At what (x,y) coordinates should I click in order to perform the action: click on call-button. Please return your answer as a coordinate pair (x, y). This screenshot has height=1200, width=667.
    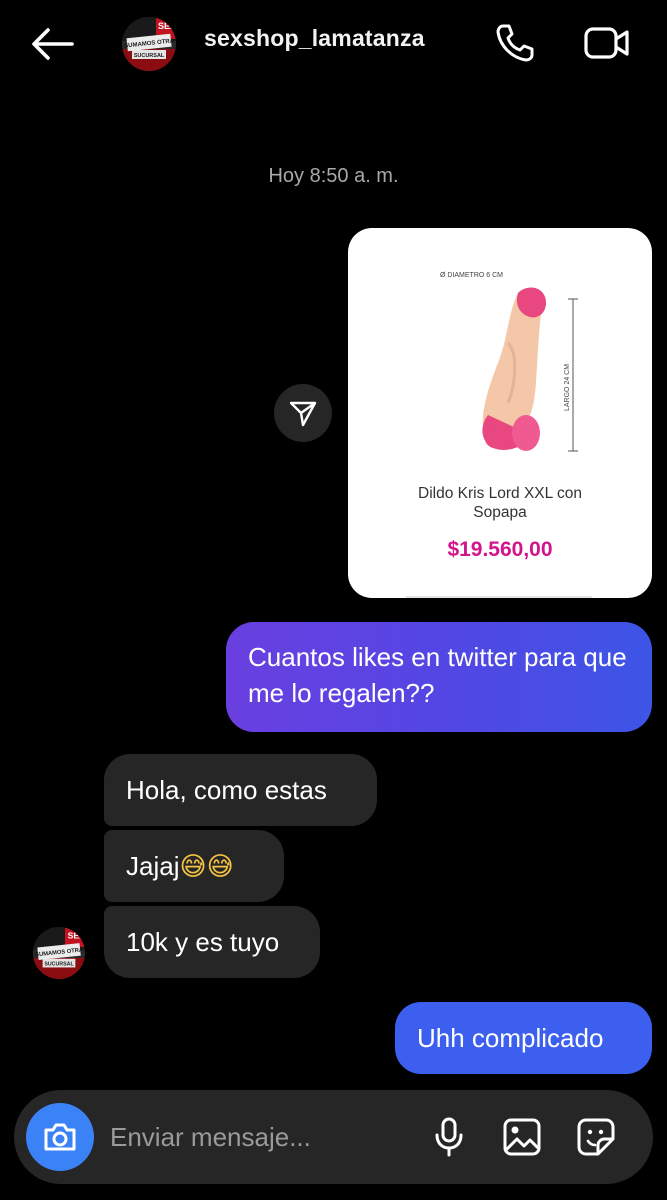
    Looking at the image, I should click on (515, 43).